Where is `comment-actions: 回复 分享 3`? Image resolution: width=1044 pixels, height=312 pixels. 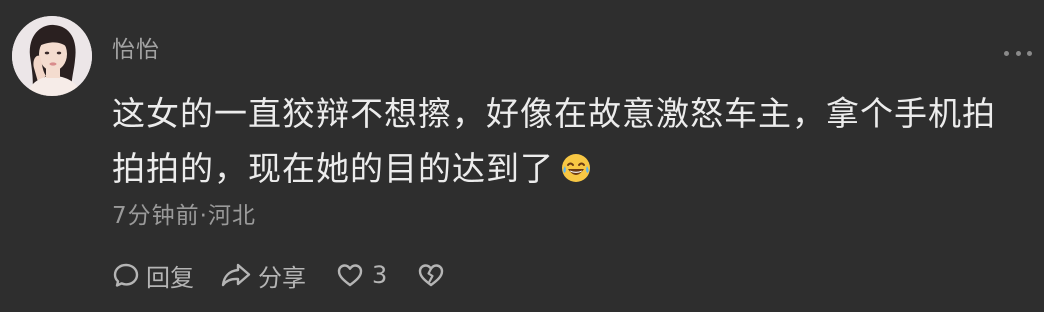
comment-actions: 回复 分享 3 is located at coordinates (281, 275).